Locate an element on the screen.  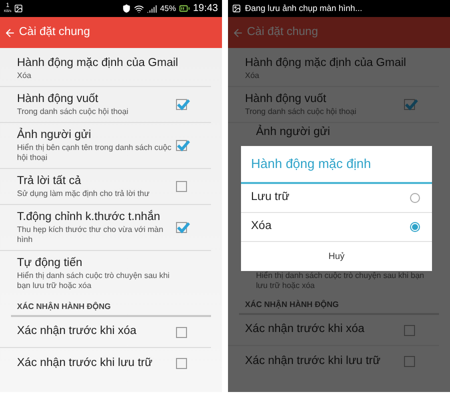
setting-title: Trả lời tất cả is located at coordinates (49, 181).